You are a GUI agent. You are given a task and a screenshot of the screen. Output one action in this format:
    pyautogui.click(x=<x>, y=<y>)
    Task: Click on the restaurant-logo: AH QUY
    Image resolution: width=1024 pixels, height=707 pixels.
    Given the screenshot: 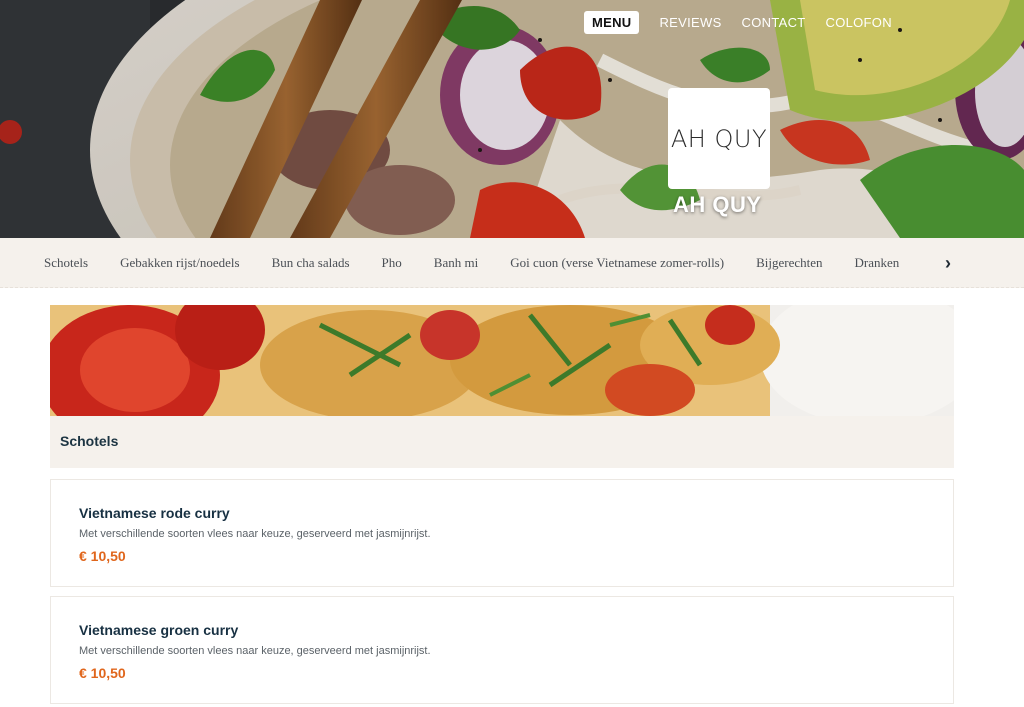 What is the action you would take?
    pyautogui.click(x=719, y=138)
    